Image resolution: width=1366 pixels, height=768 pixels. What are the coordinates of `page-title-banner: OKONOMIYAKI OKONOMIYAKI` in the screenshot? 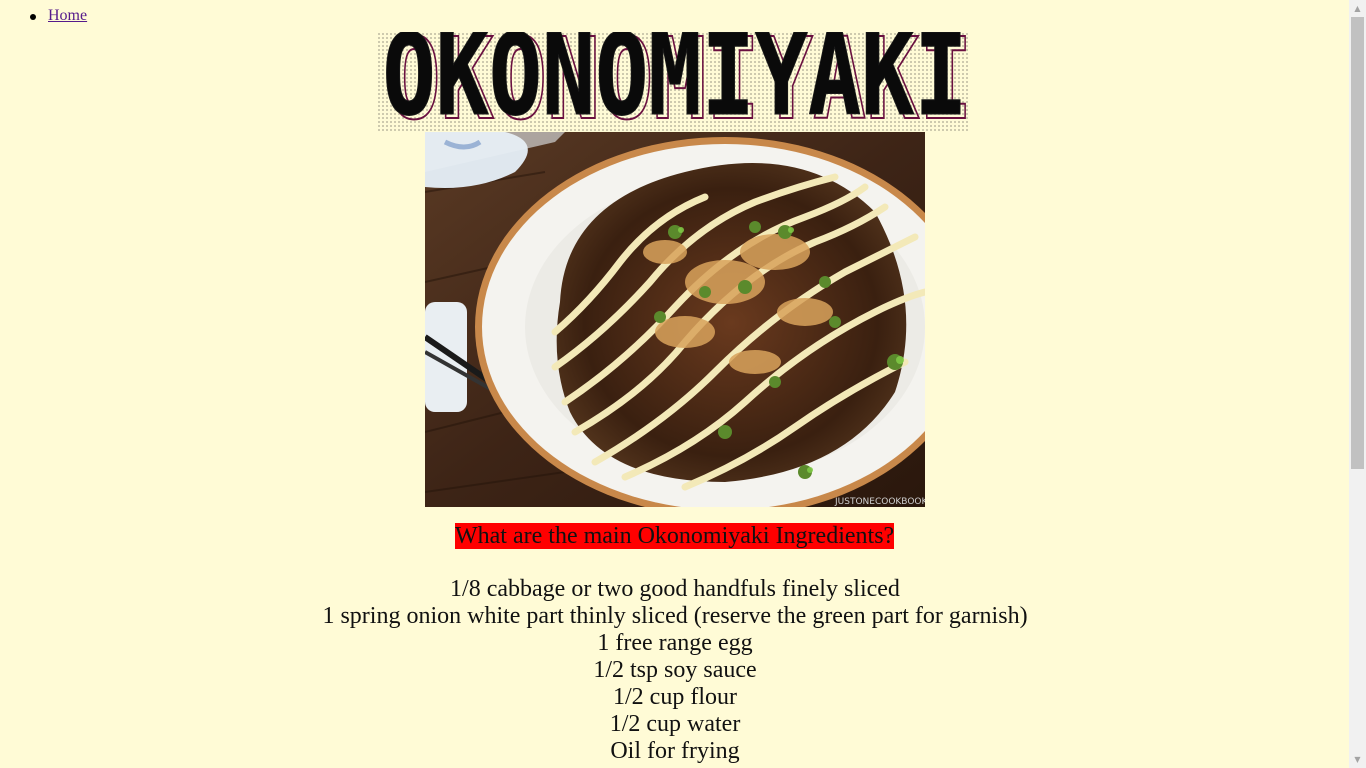 It's located at (673, 82).